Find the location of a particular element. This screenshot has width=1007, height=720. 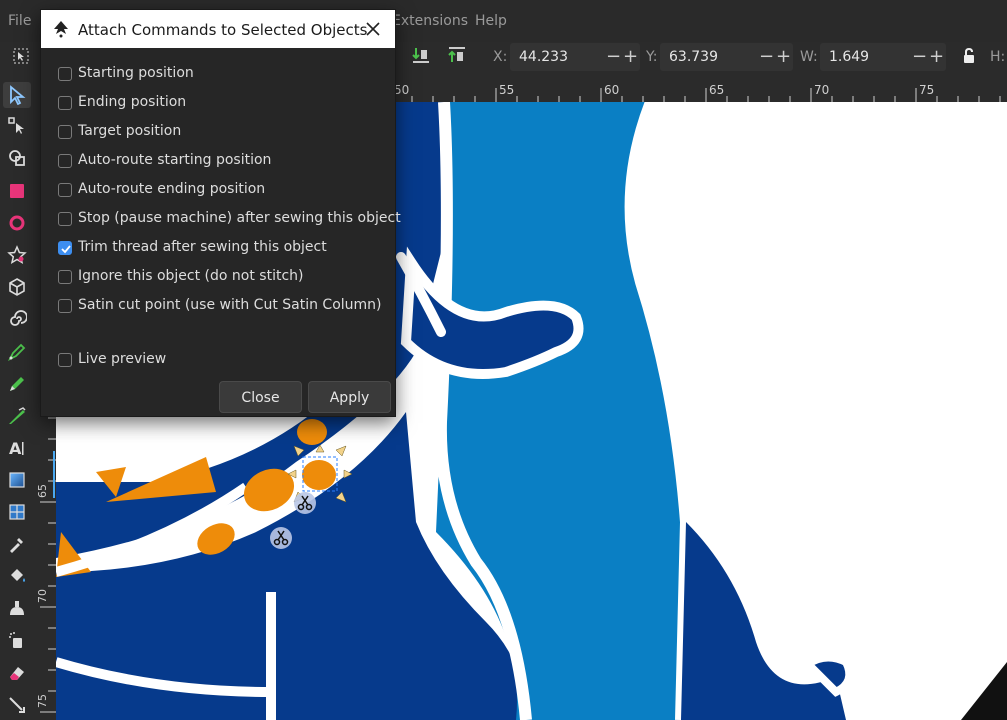

shape-builder-icon is located at coordinates (17, 158).